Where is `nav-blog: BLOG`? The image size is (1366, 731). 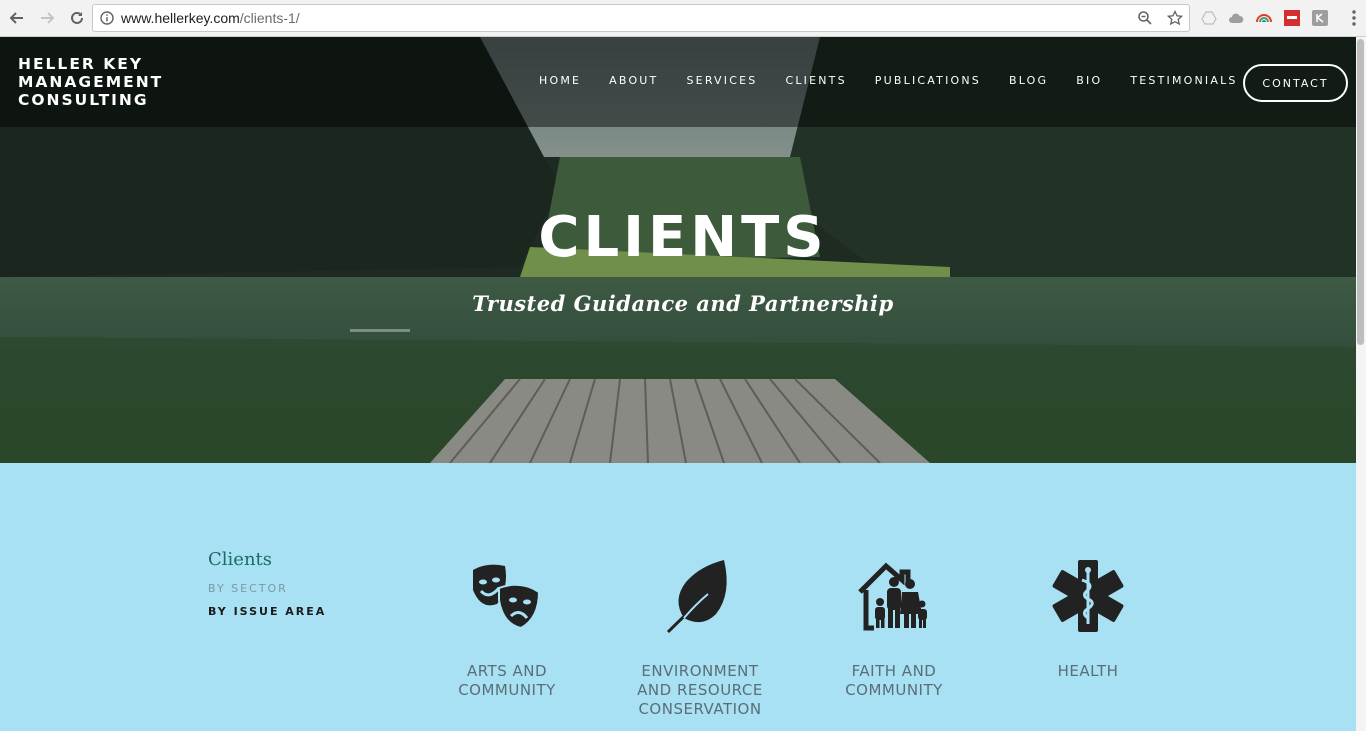 nav-blog: BLOG is located at coordinates (1028, 80).